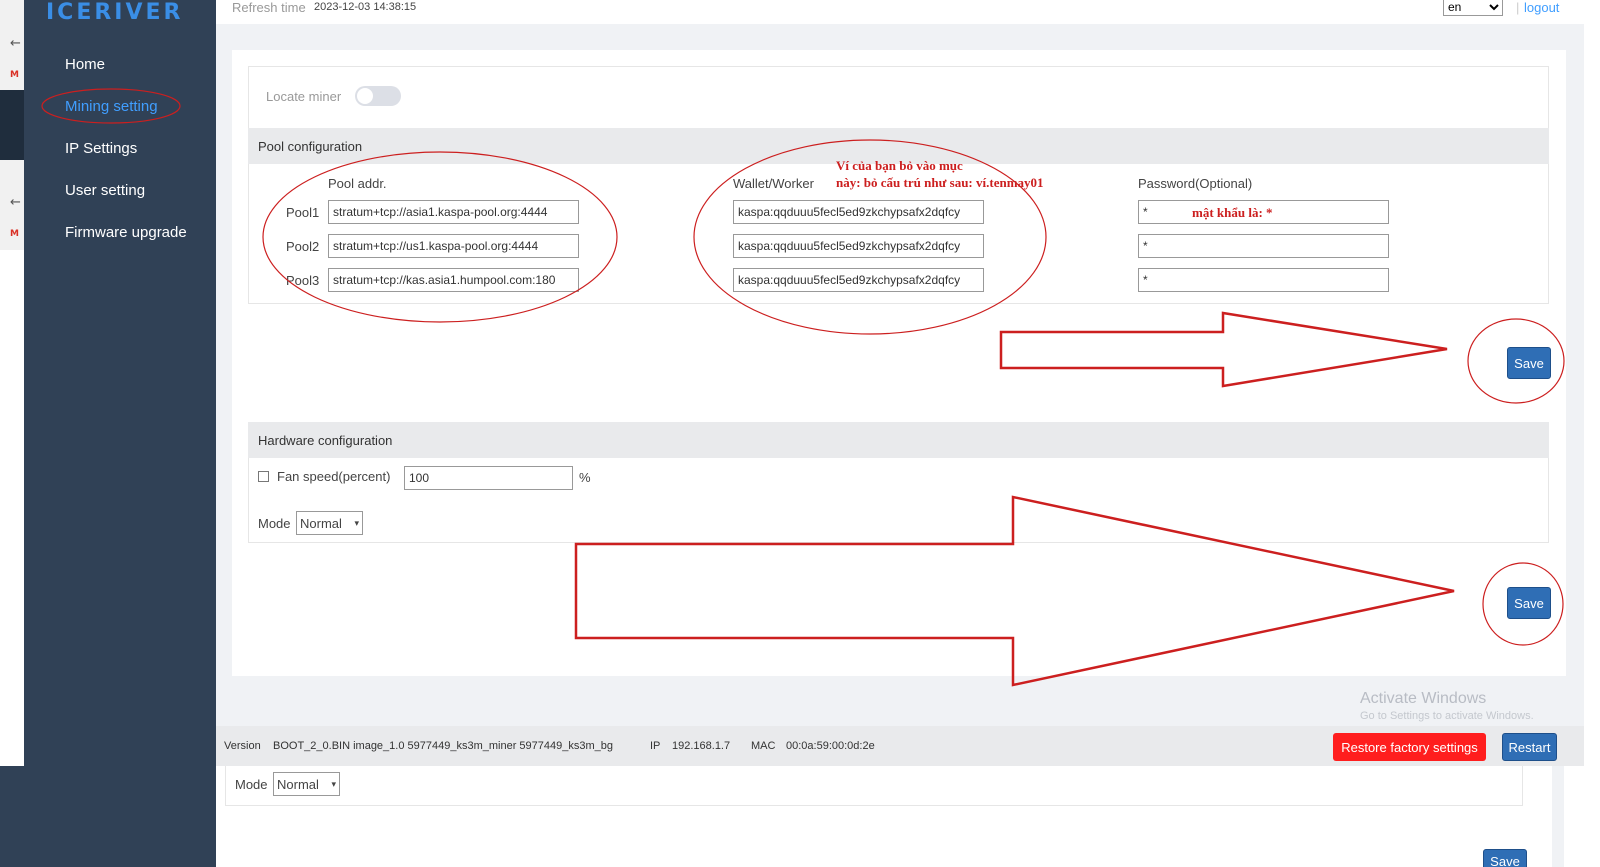 This screenshot has height=867, width=1600. What do you see at coordinates (940, 182) in the screenshot?
I see `wallet-annotation-line2: này: bỏ cấu trú như sau: ví.tenmay01` at bounding box center [940, 182].